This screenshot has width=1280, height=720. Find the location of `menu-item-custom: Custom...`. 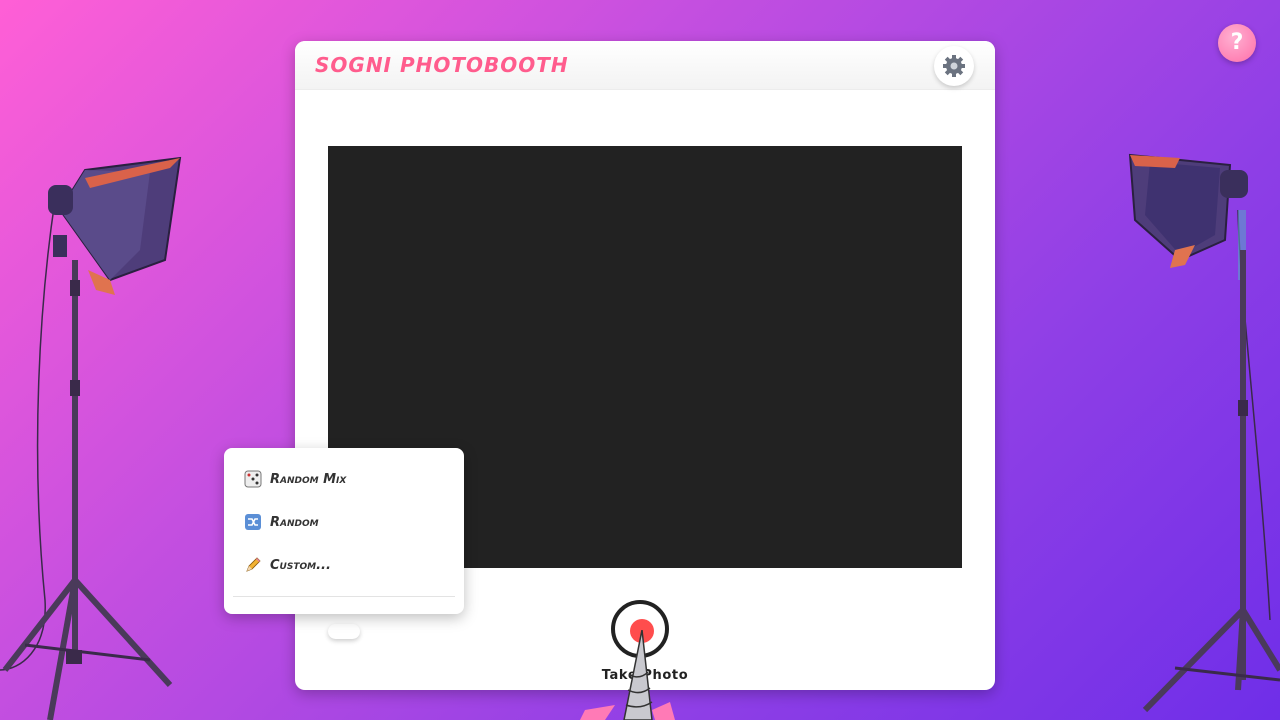

menu-item-custom: Custom... is located at coordinates (349, 565).